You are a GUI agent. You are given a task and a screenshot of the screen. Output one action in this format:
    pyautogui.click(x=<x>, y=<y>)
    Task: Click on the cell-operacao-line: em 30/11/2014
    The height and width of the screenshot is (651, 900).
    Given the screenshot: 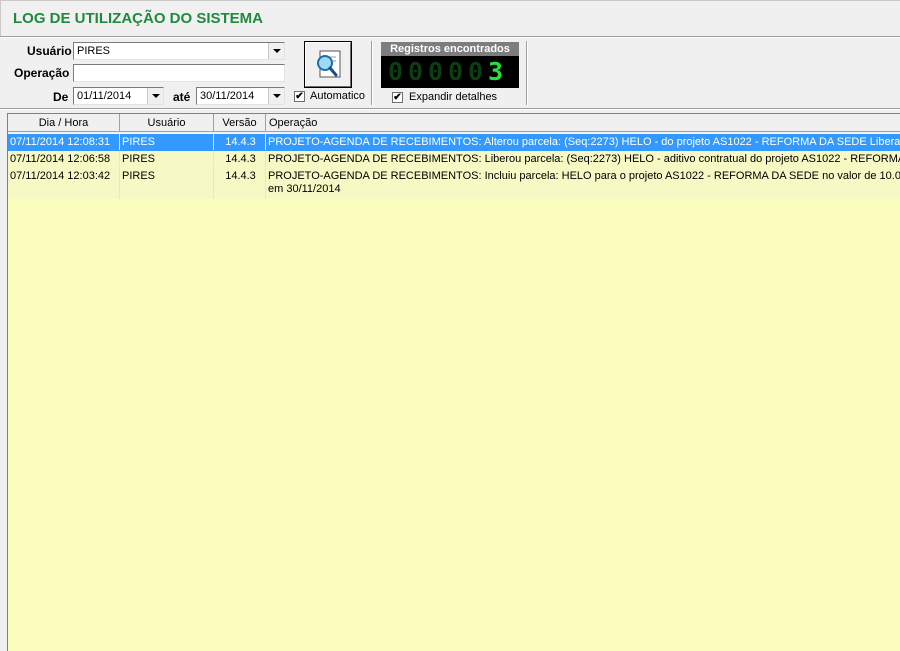 What is the action you would take?
    pyautogui.click(x=304, y=189)
    